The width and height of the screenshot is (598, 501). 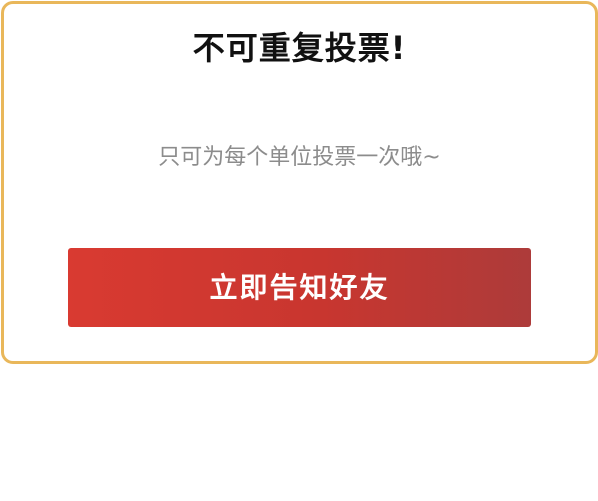 I want to click on notify-friends-button-label: 立即告知好友, so click(x=299, y=287).